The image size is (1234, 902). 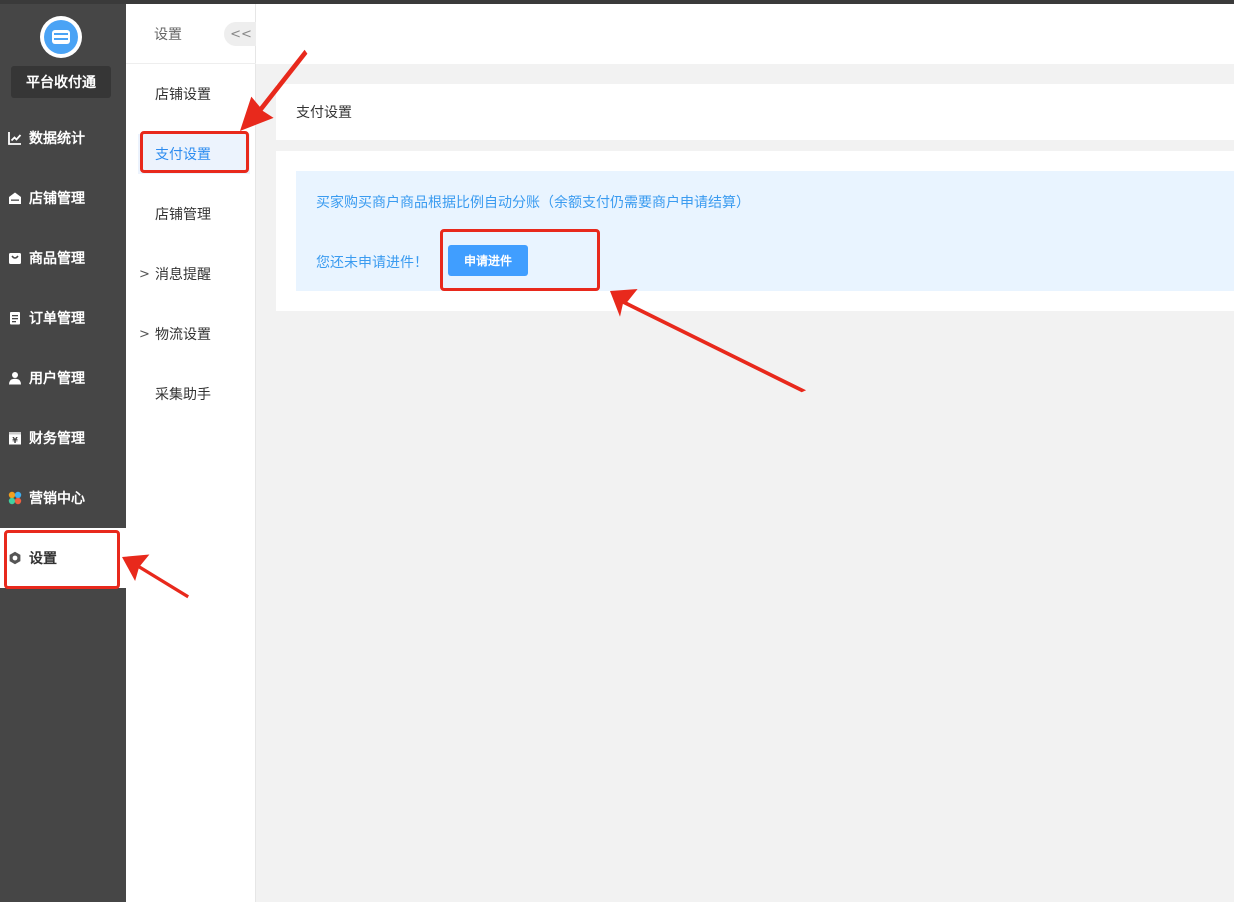 What do you see at coordinates (324, 113) in the screenshot?
I see `page-title: 支付设置` at bounding box center [324, 113].